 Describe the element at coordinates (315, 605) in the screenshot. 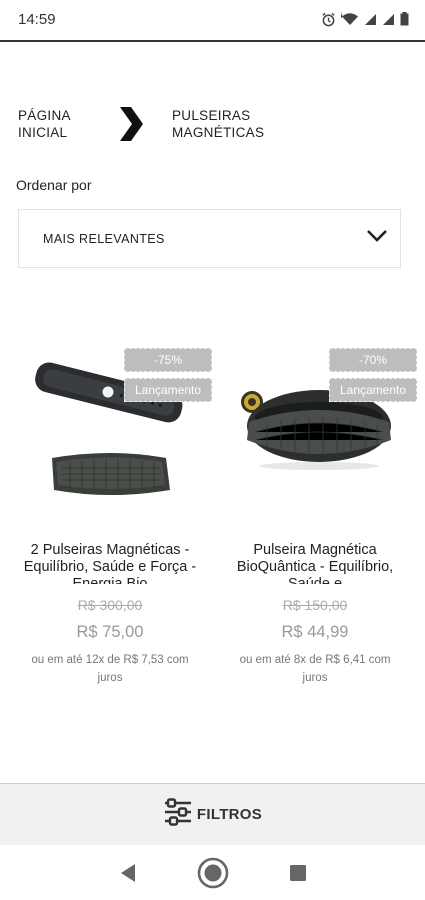

I see `old-price: R$ 150,00` at that location.